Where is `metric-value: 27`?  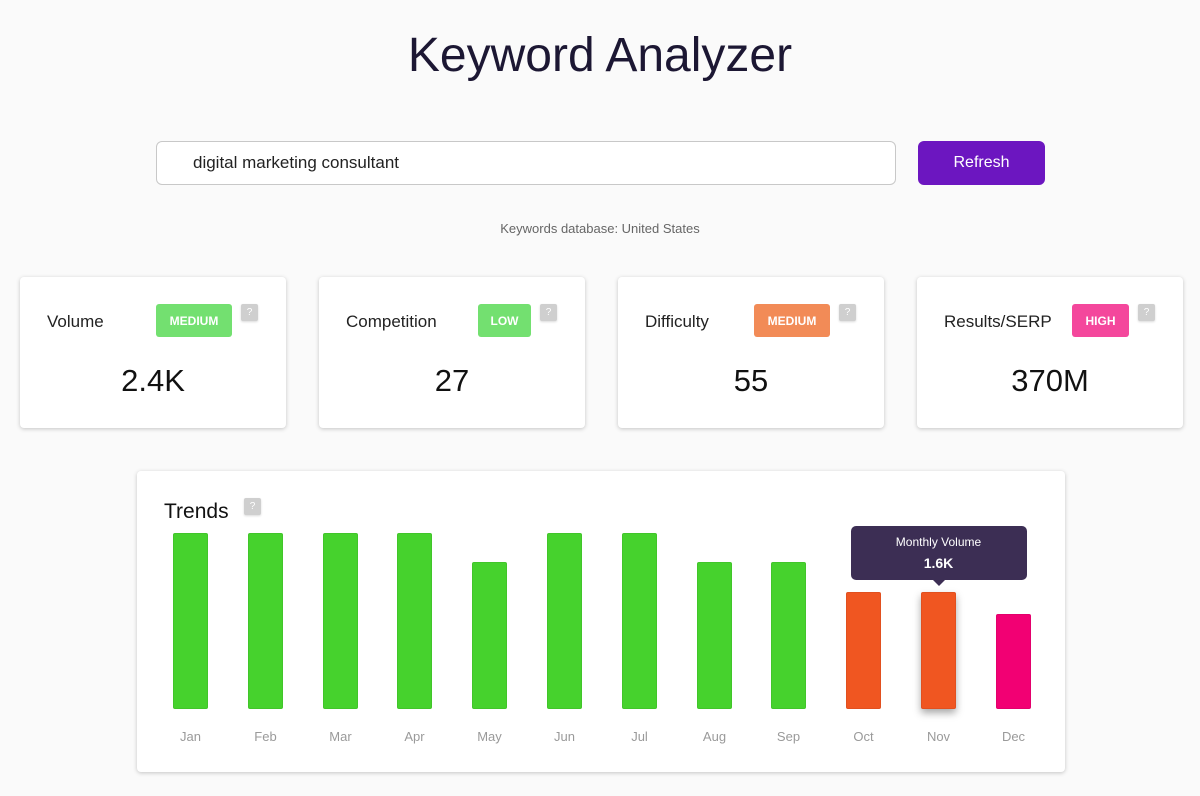
metric-value: 27 is located at coordinates (452, 380).